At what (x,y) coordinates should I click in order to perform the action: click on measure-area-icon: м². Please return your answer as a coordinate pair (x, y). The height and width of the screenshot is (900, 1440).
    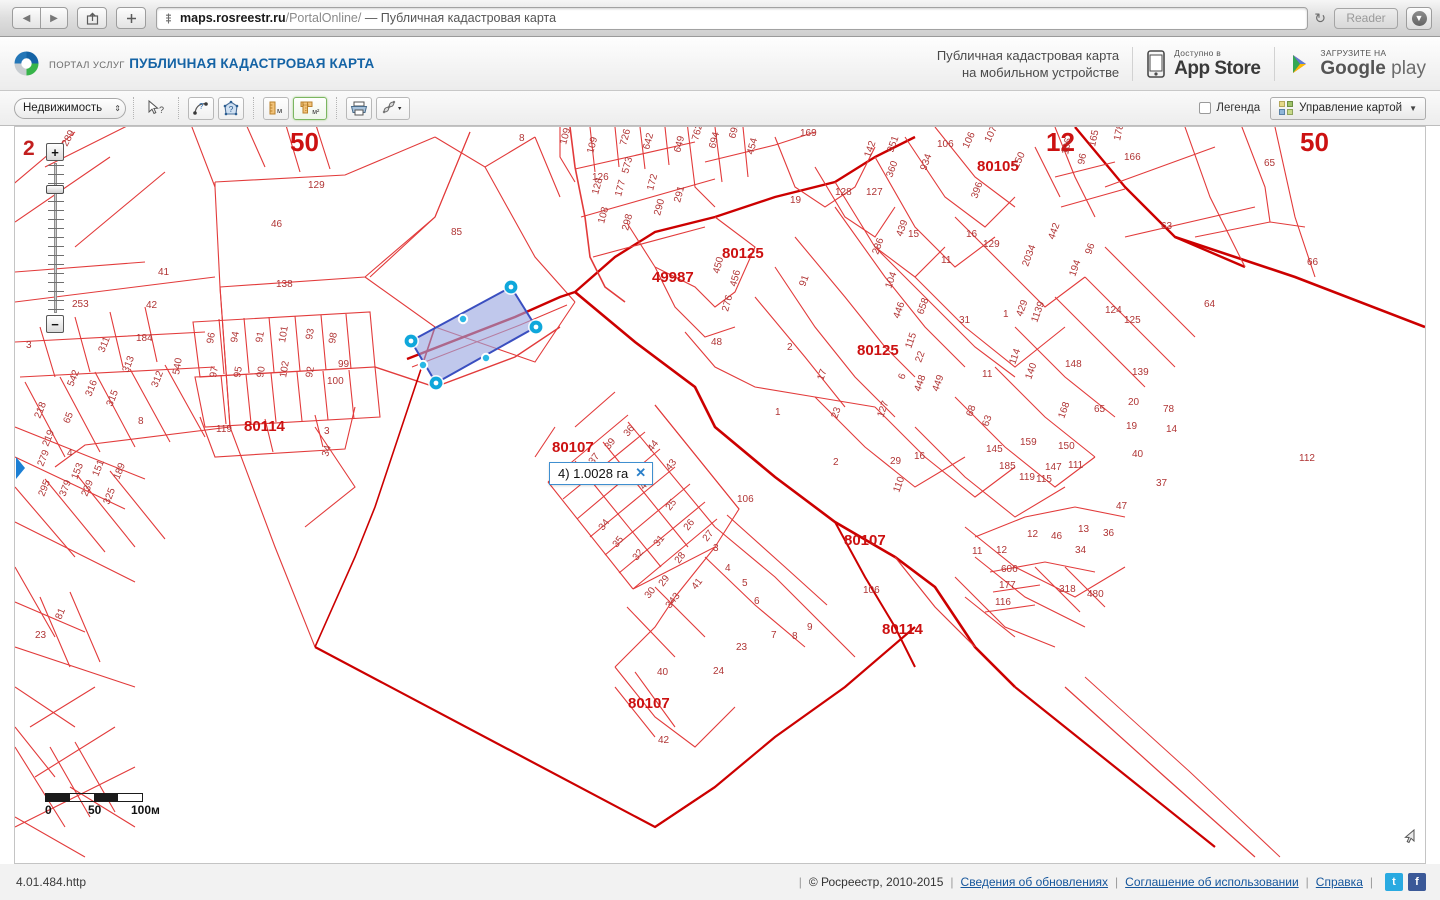
    Looking at the image, I should click on (310, 108).